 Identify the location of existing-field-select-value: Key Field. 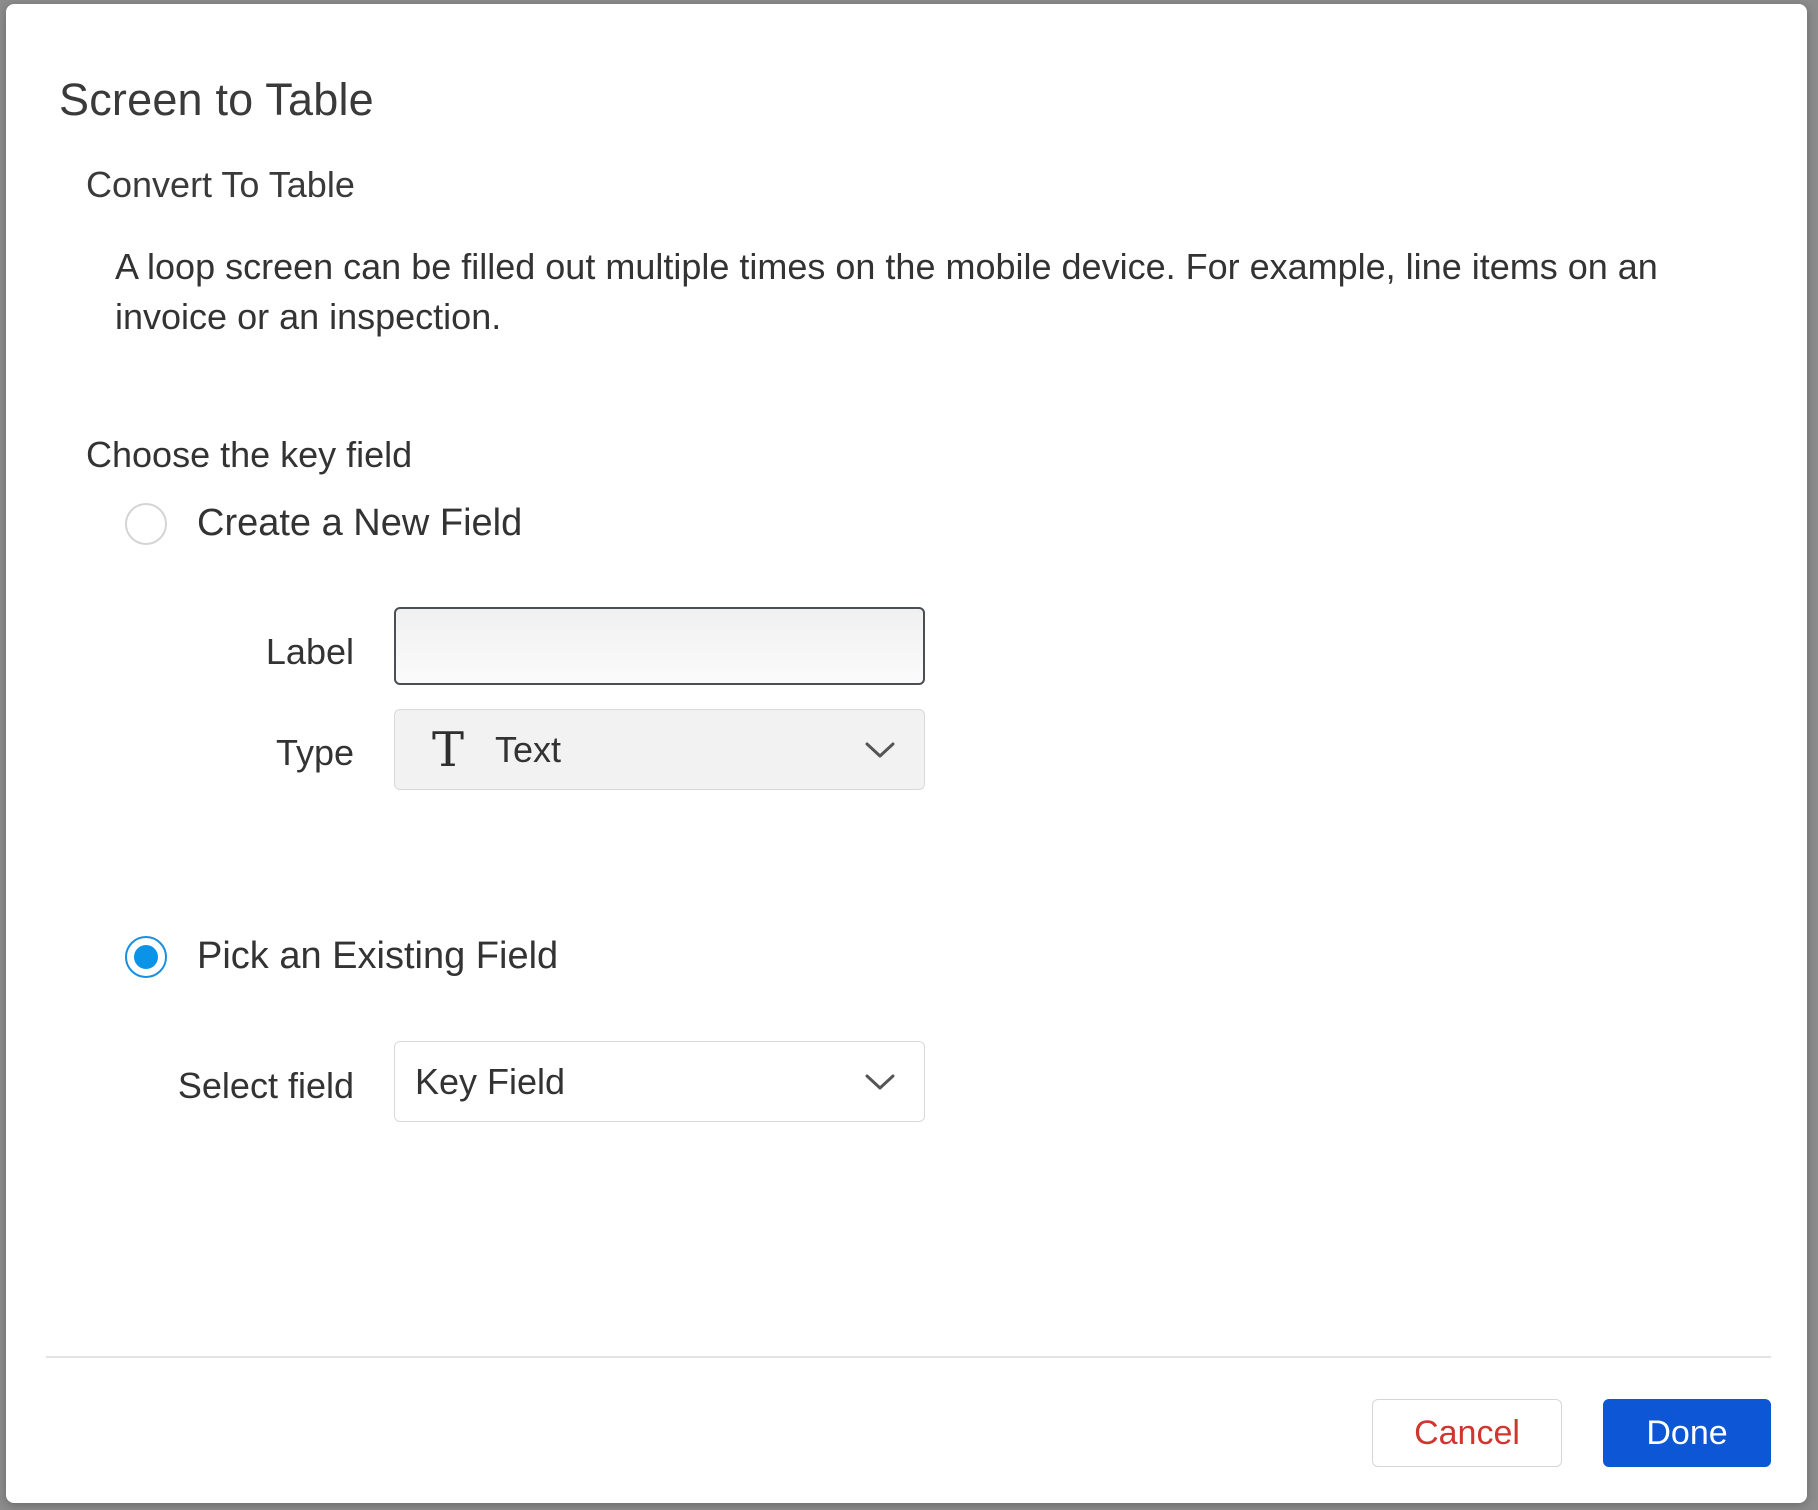
(490, 1081).